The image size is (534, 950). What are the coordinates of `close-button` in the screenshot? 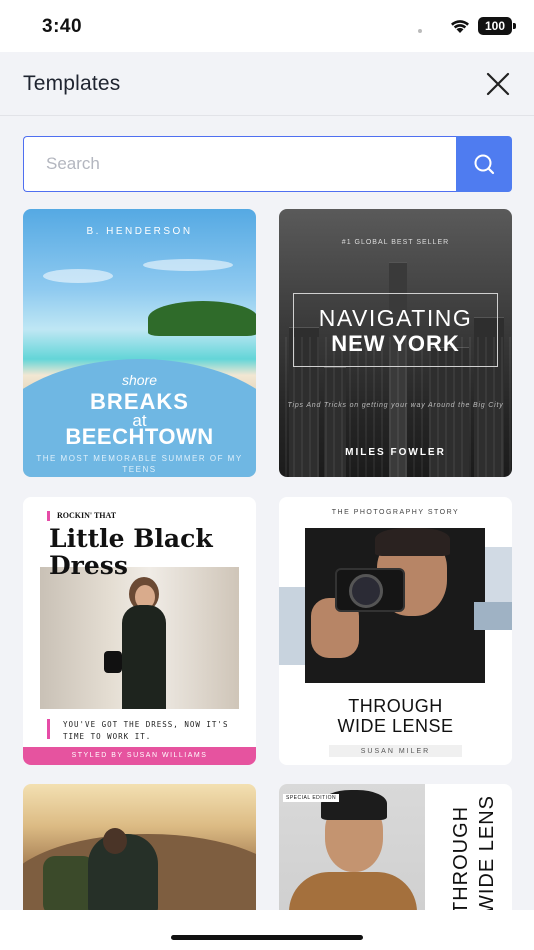 It's located at (498, 84).